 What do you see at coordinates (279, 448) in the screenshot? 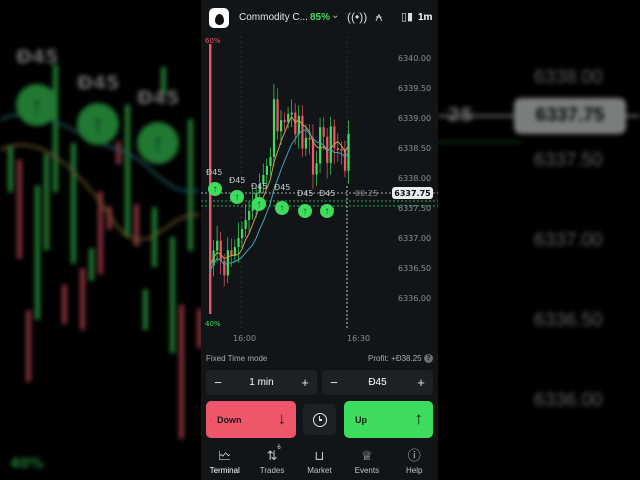
I see `trades-count-badge: 6` at bounding box center [279, 448].